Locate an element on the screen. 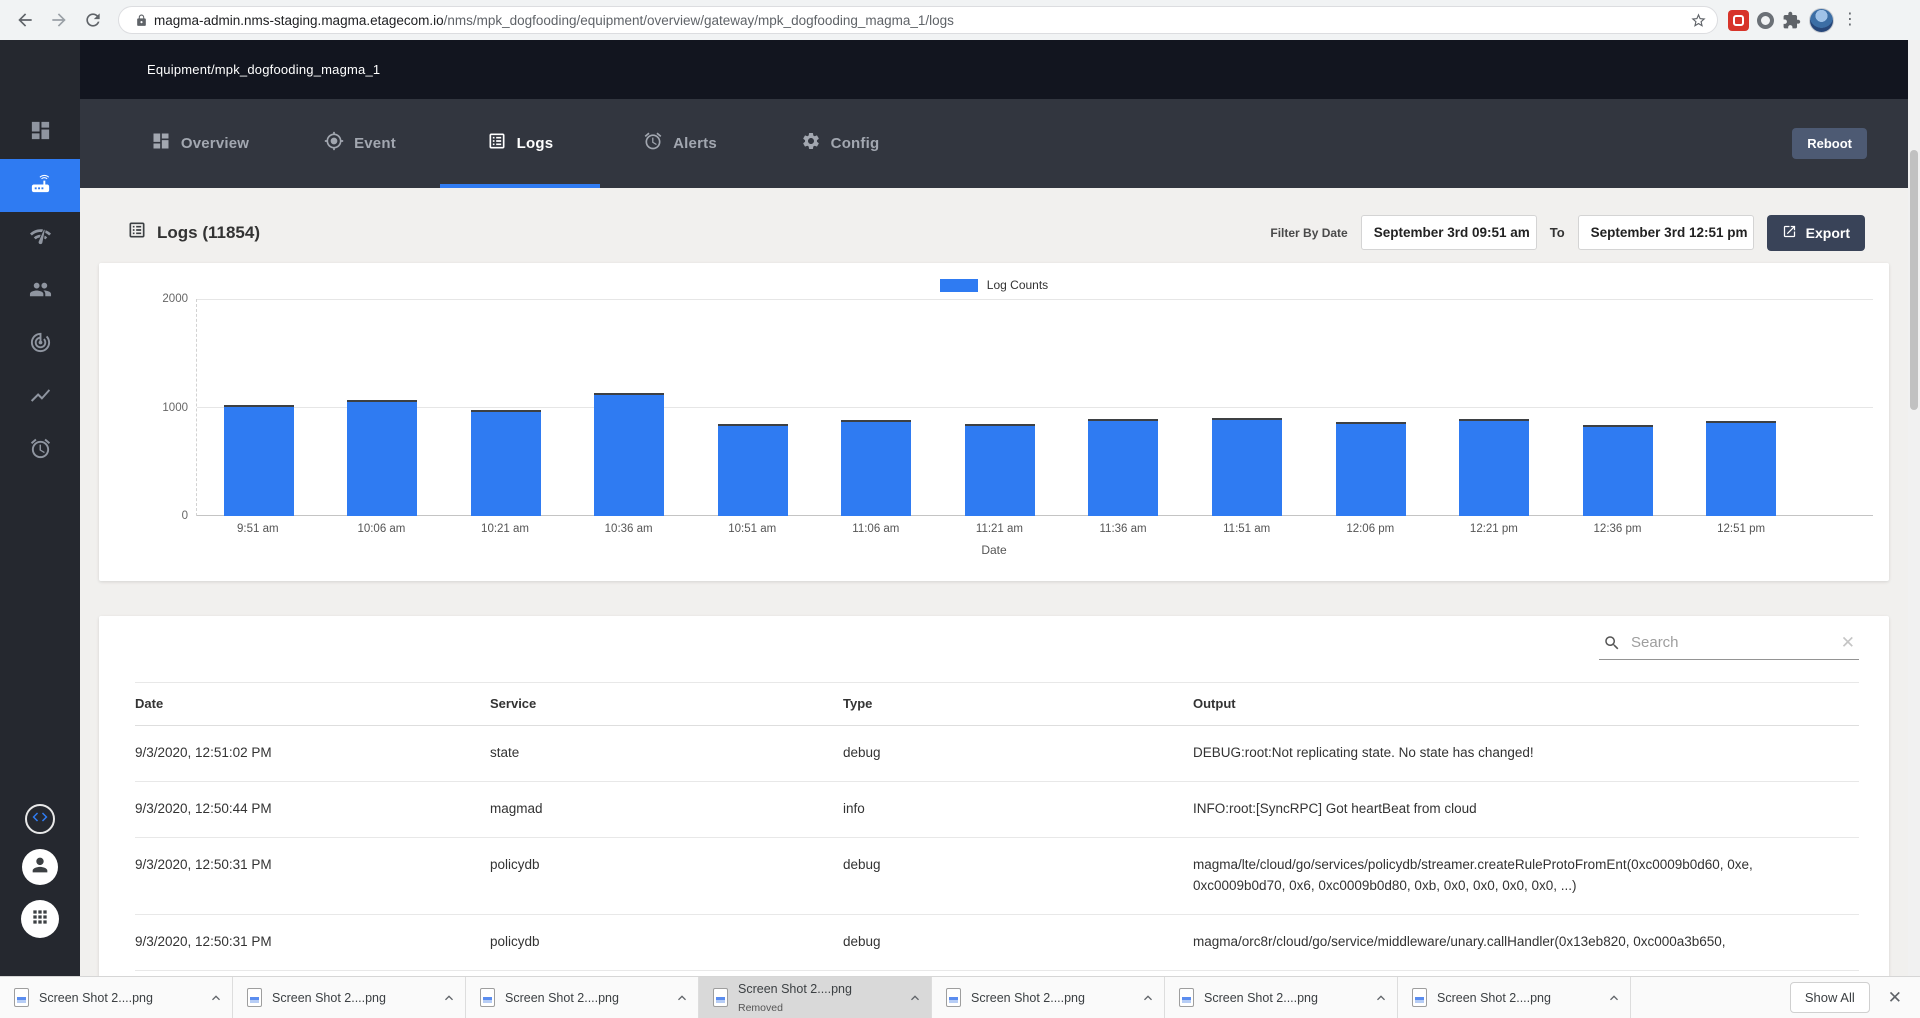  download-item-removed: Screen Shot 2....png Removed is located at coordinates (815, 997).